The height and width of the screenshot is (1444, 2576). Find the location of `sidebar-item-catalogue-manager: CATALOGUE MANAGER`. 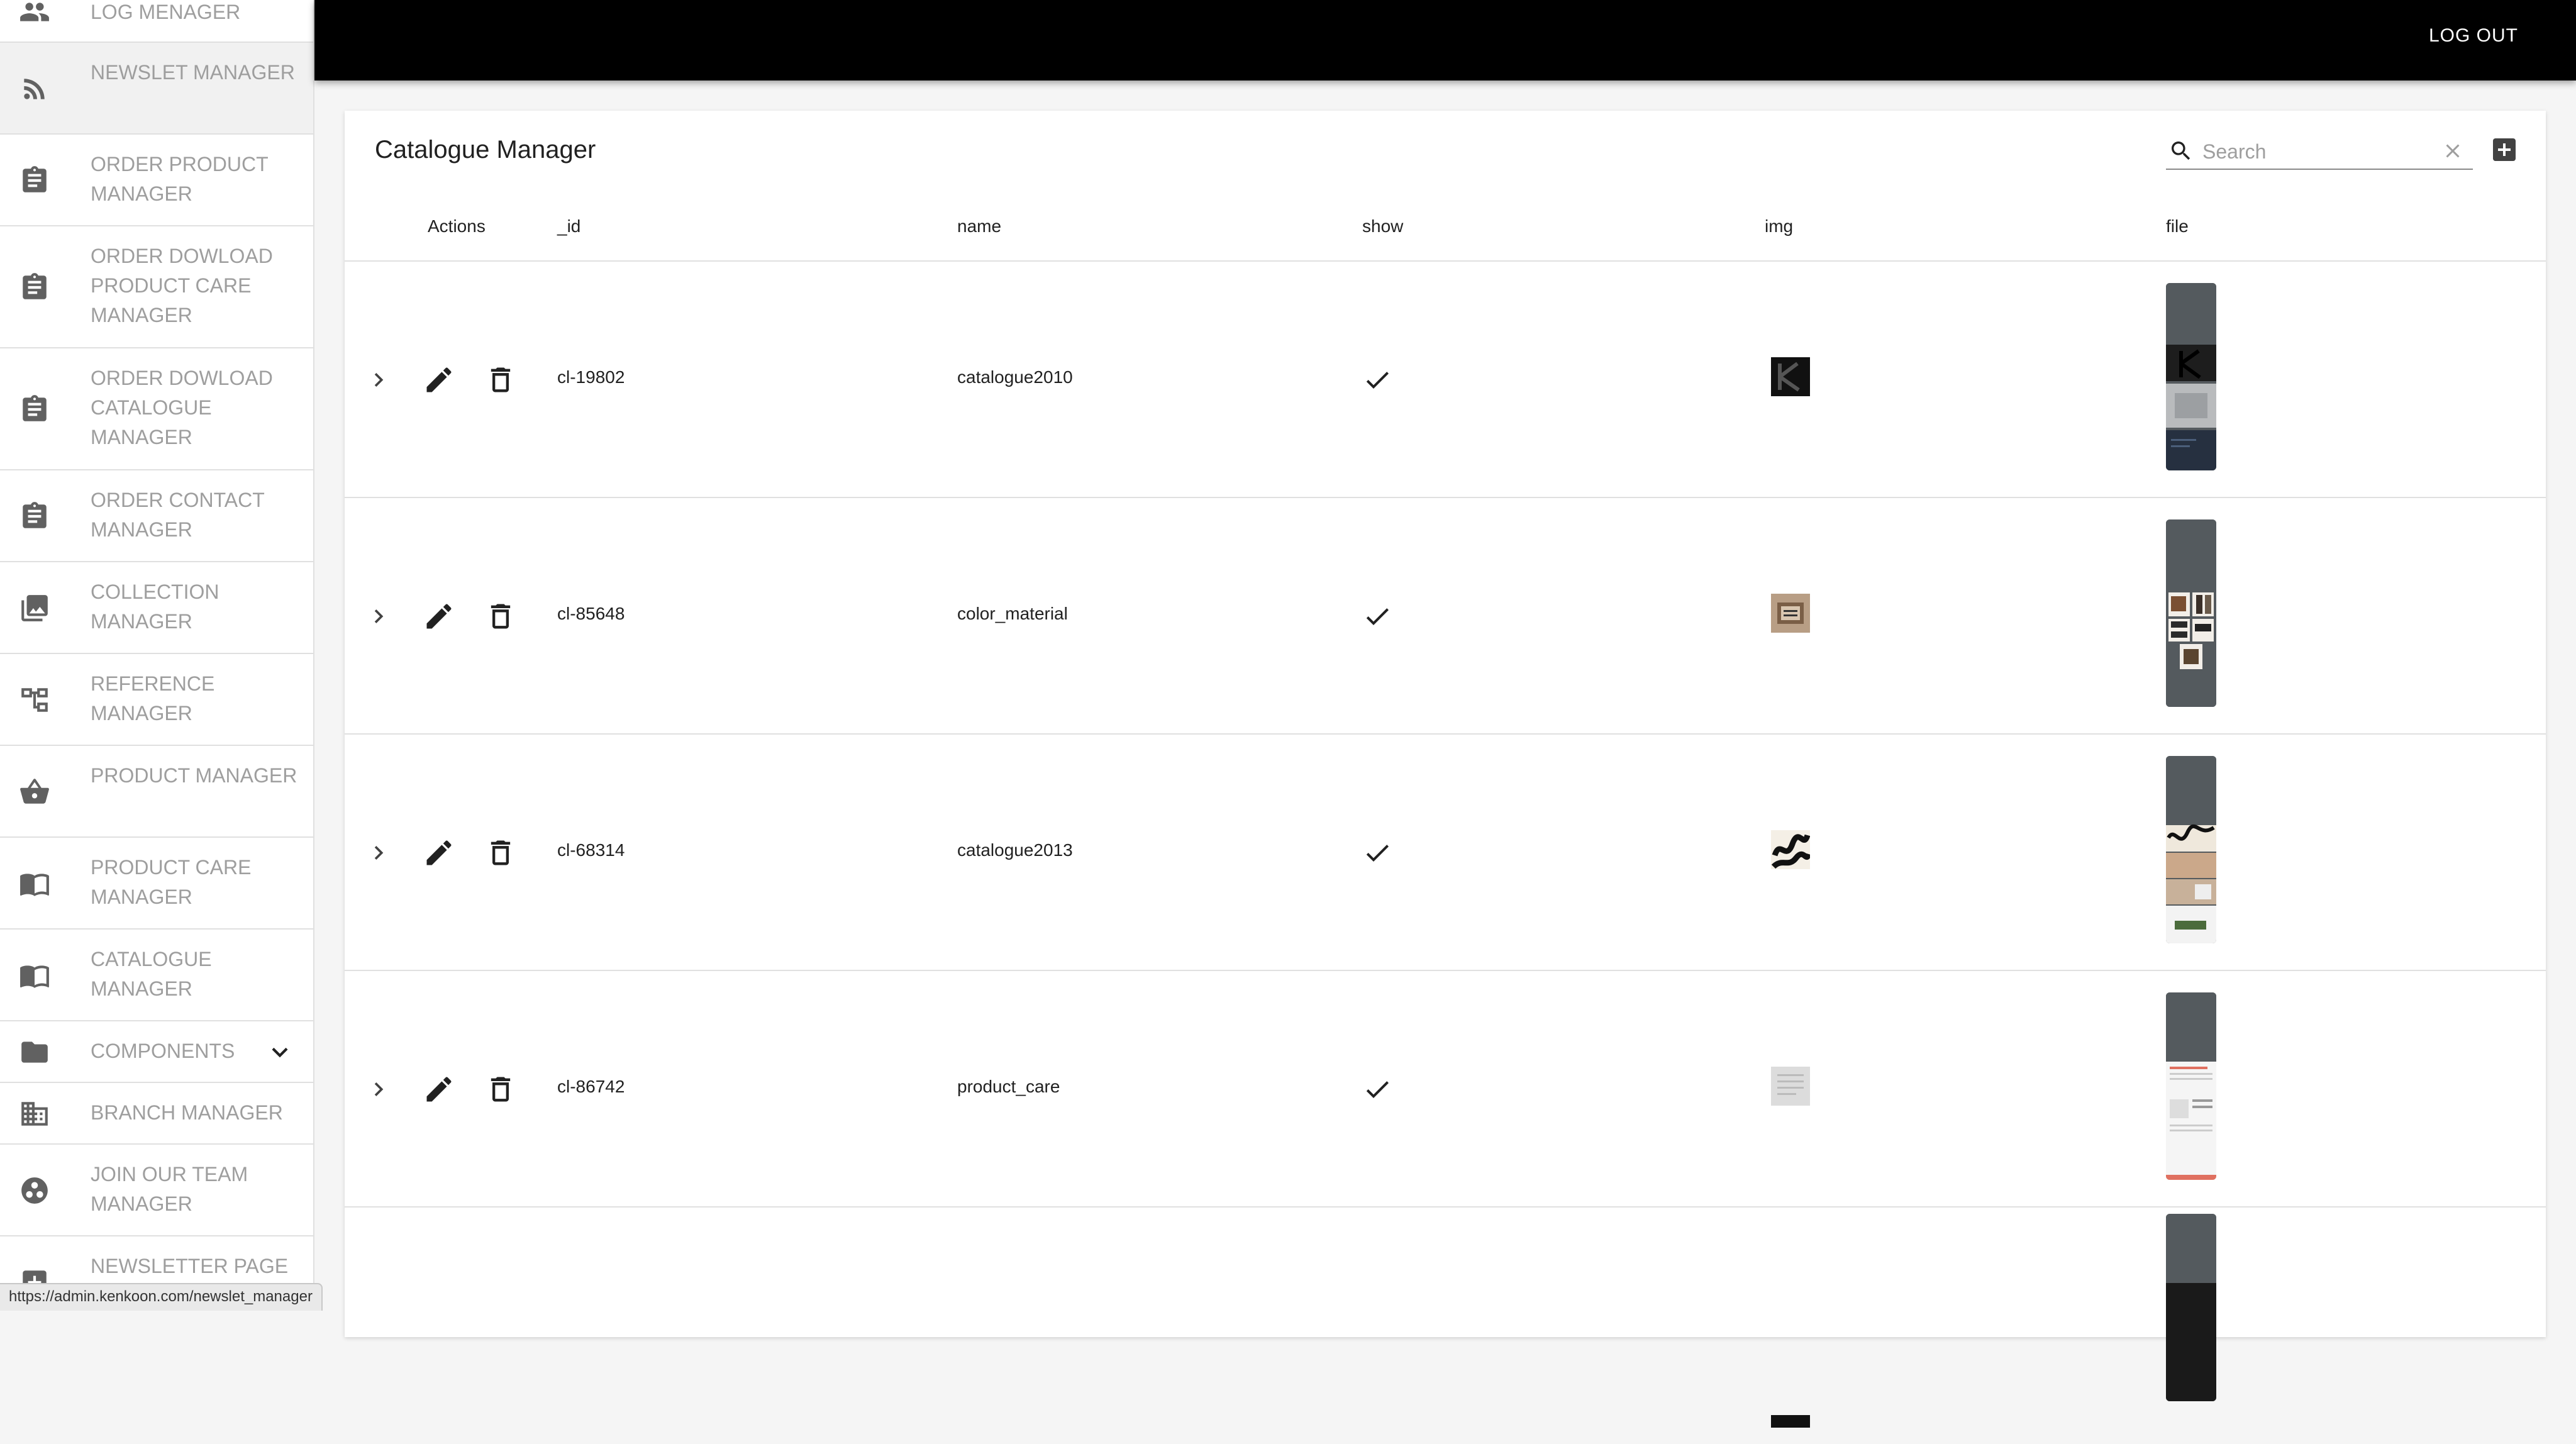

sidebar-item-catalogue-manager: CATALOGUE MANAGER is located at coordinates (156, 976).